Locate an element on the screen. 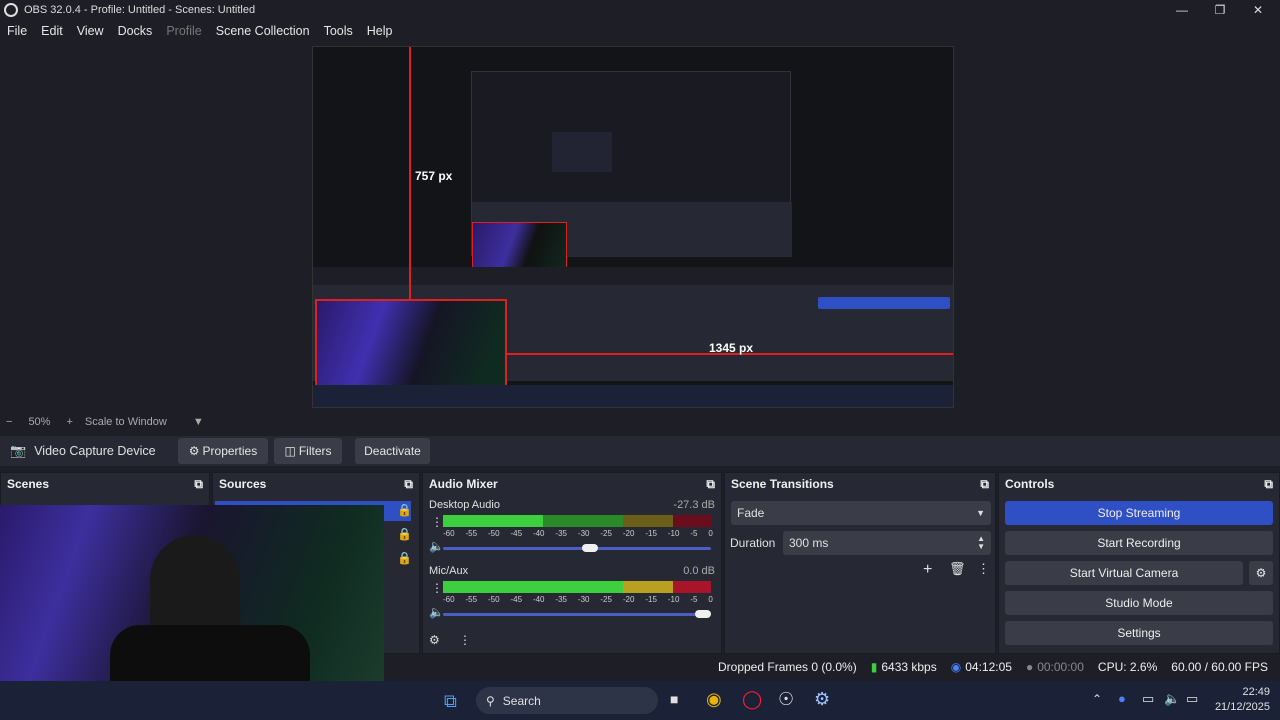 The image size is (1280, 720). chrome-icon: ◉ is located at coordinates (714, 699).